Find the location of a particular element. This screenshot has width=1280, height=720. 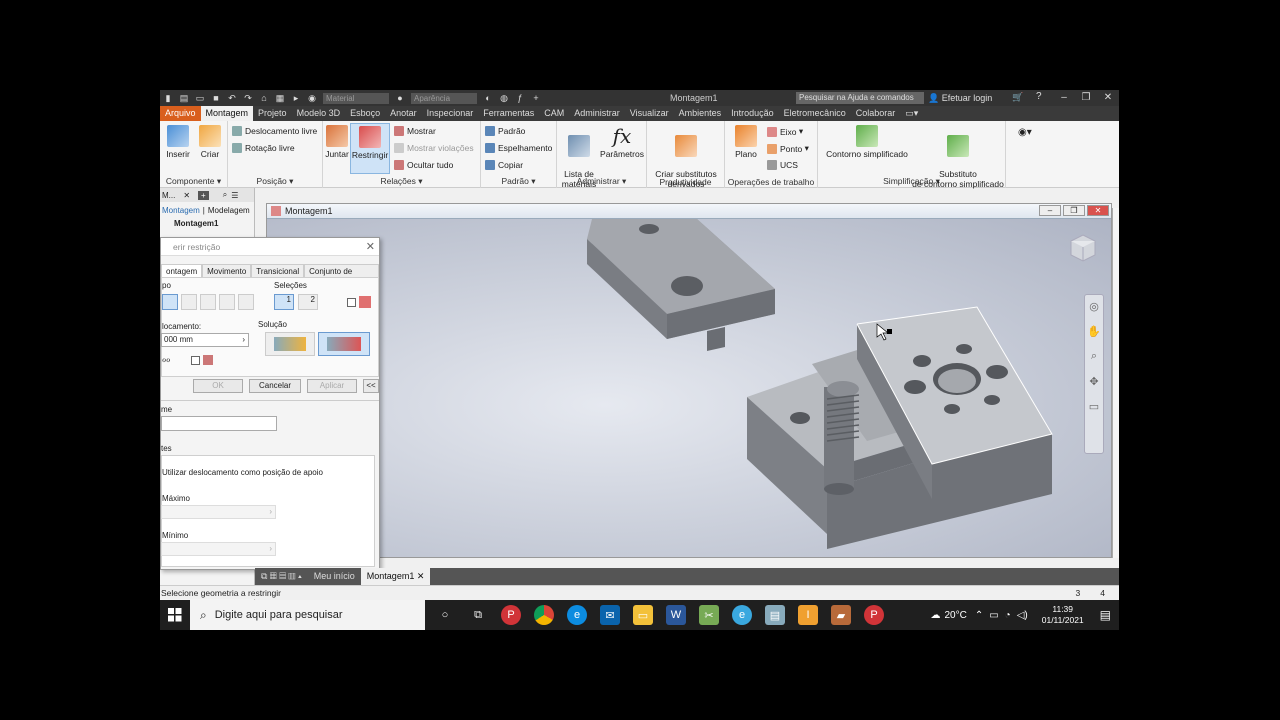

fx-icon: ƒ is located at coordinates (520, 98).